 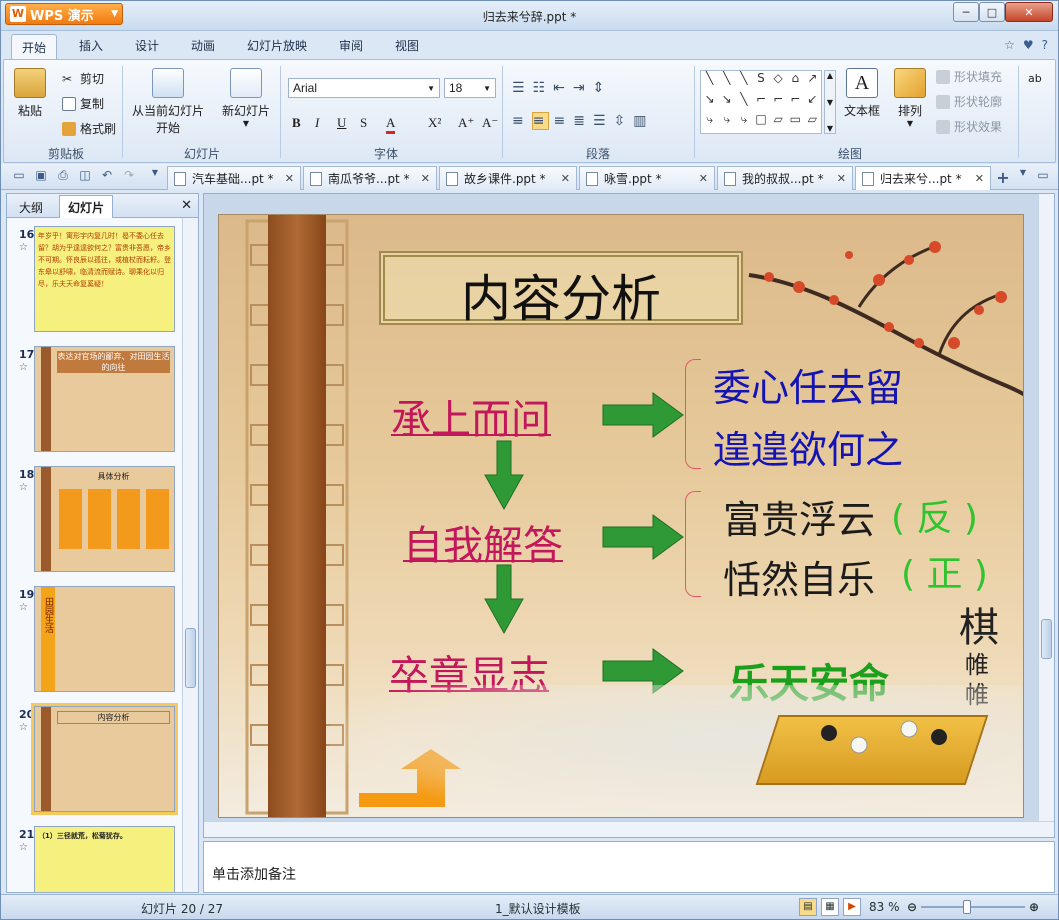 What do you see at coordinates (85, 176) in the screenshot?
I see `print-preview-icon: ◫` at bounding box center [85, 176].